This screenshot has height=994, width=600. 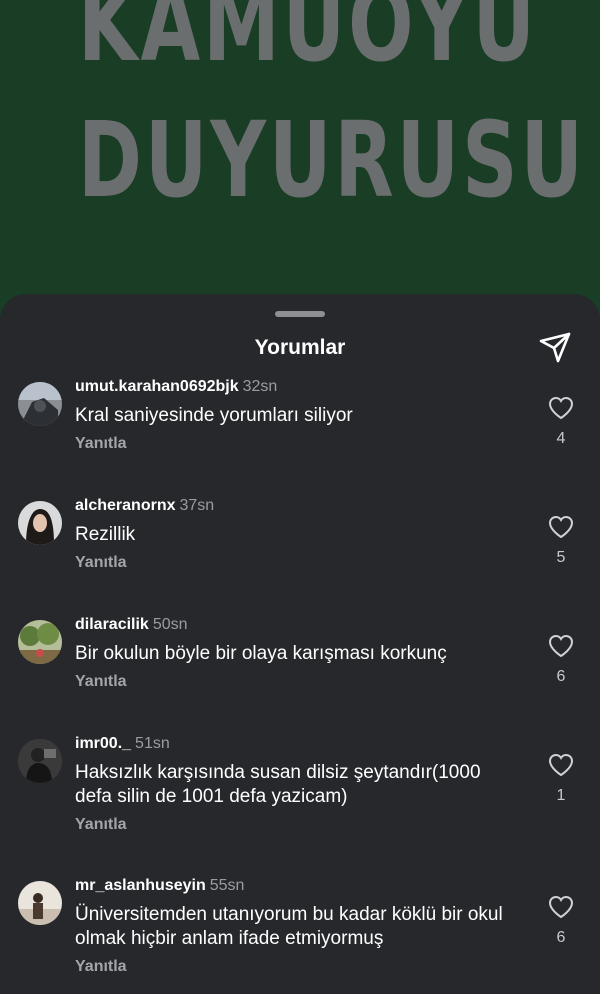 What do you see at coordinates (332, 160) in the screenshot?
I see `post-title-line2: DUYURUSU` at bounding box center [332, 160].